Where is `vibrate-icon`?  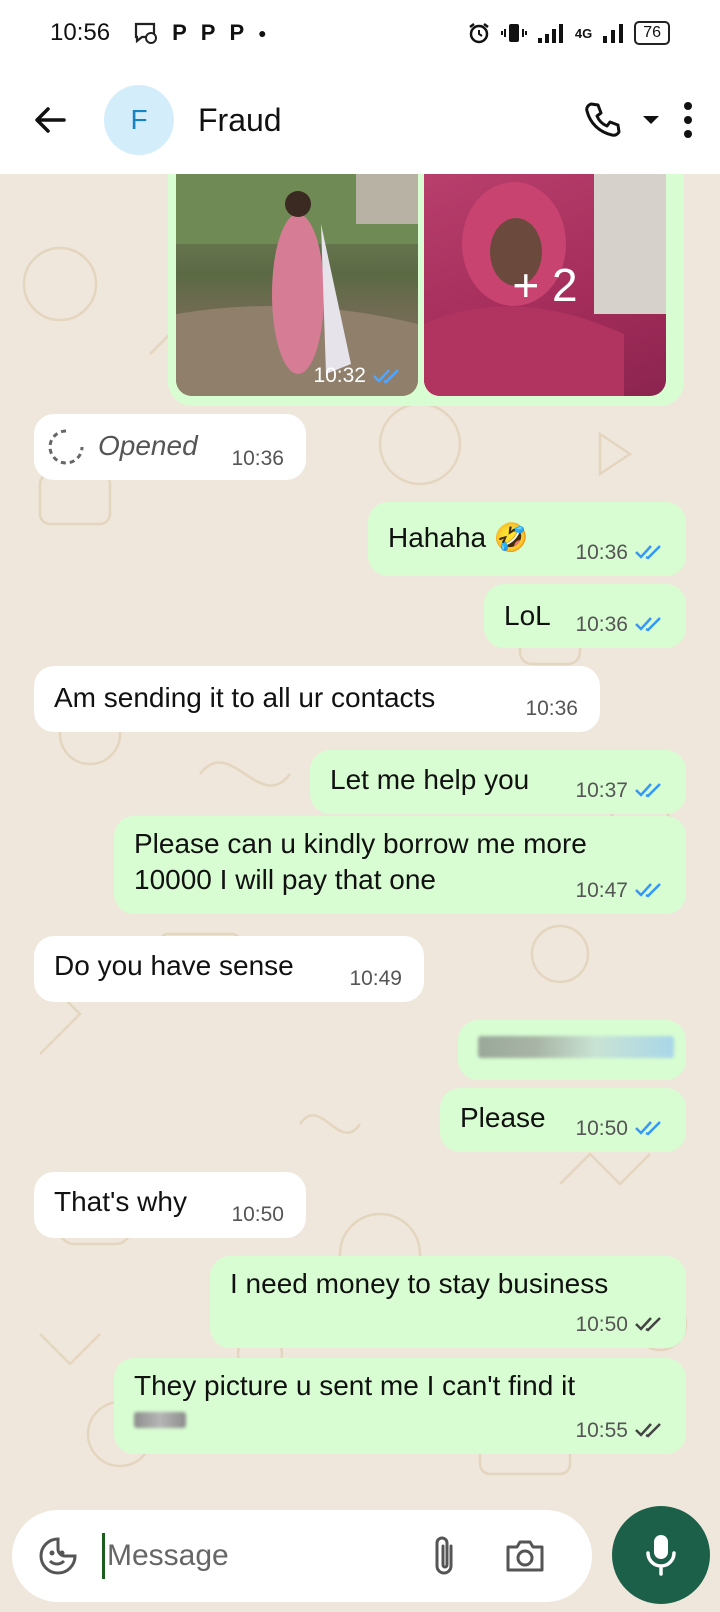 vibrate-icon is located at coordinates (513, 33).